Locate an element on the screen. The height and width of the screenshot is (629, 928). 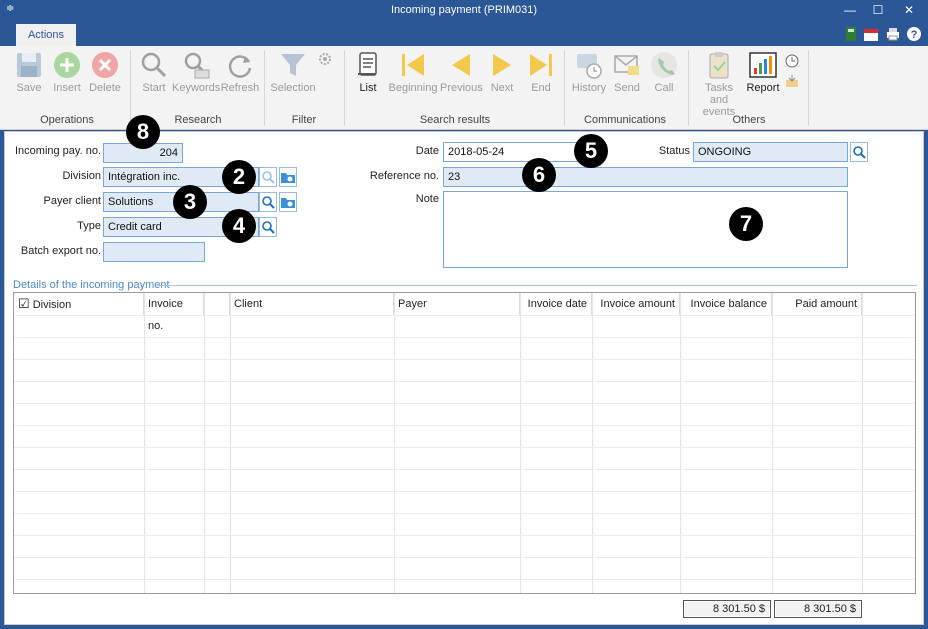
section-divider is located at coordinates (537, 285).